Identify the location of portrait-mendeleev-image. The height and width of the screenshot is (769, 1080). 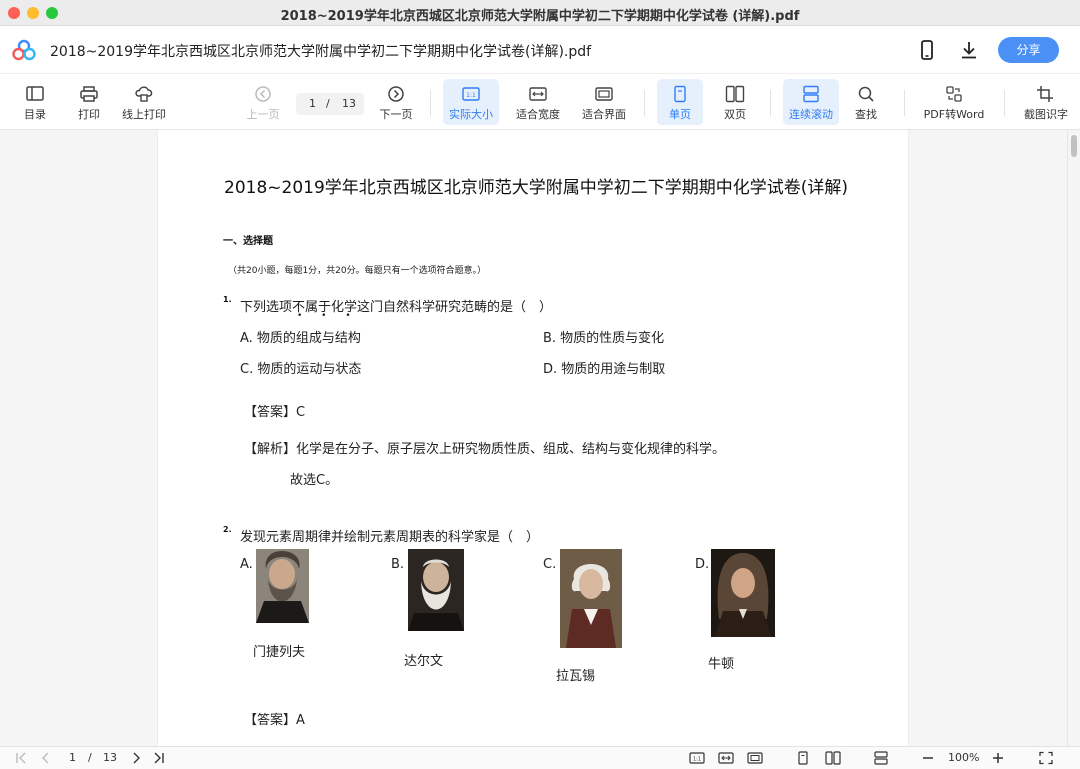
(282, 586).